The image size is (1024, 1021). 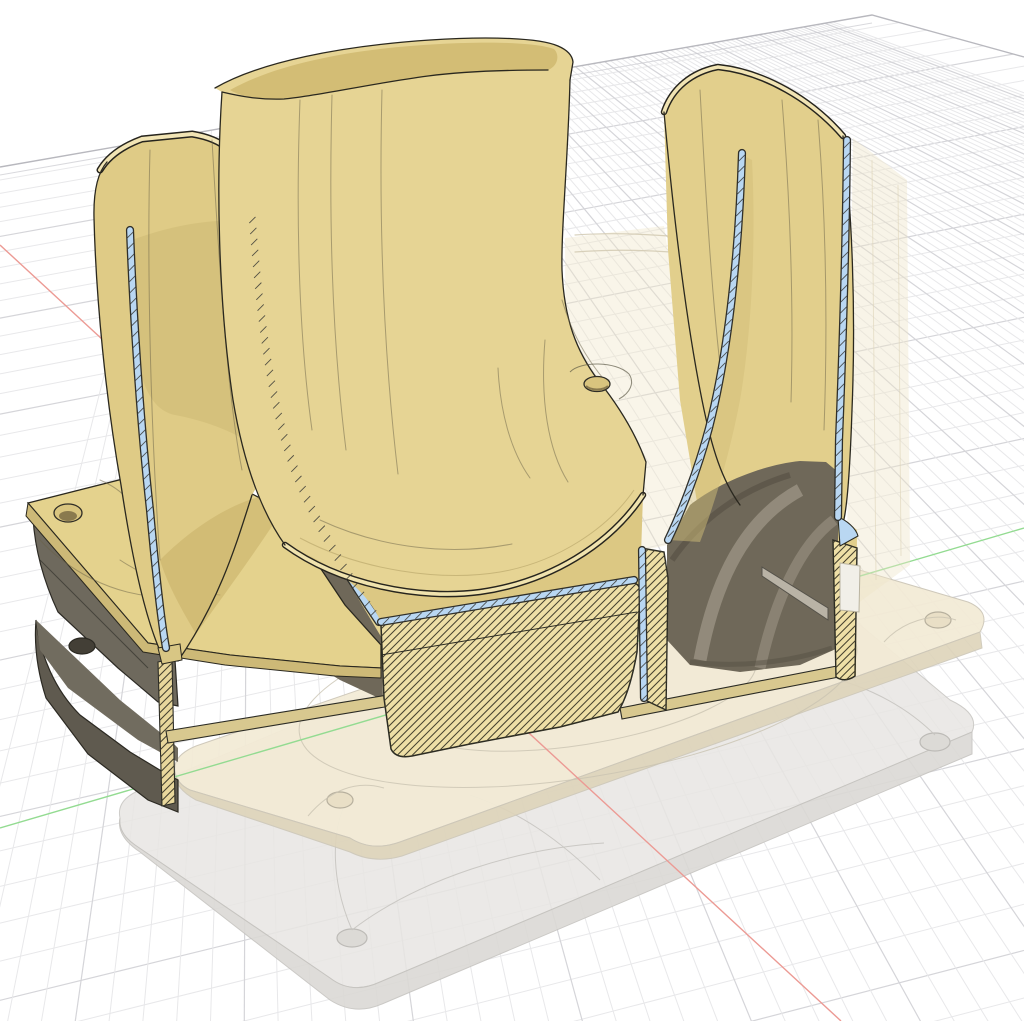 I want to click on mounting-ear-slot, so click(x=850, y=587).